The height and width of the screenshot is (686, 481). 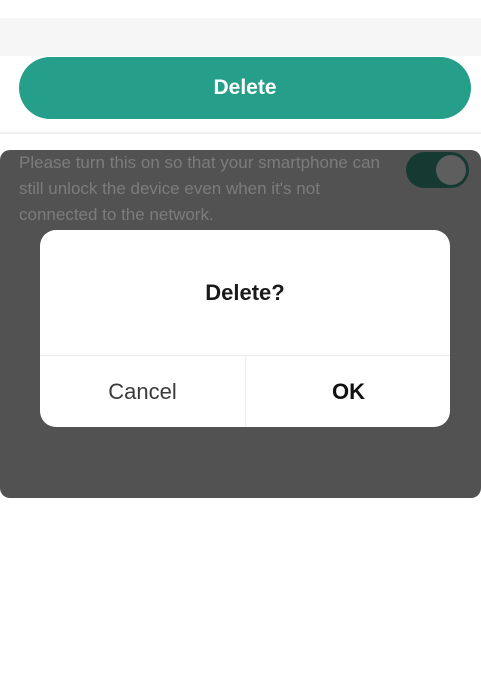 What do you see at coordinates (142, 391) in the screenshot?
I see `cancel-button: Cancel` at bounding box center [142, 391].